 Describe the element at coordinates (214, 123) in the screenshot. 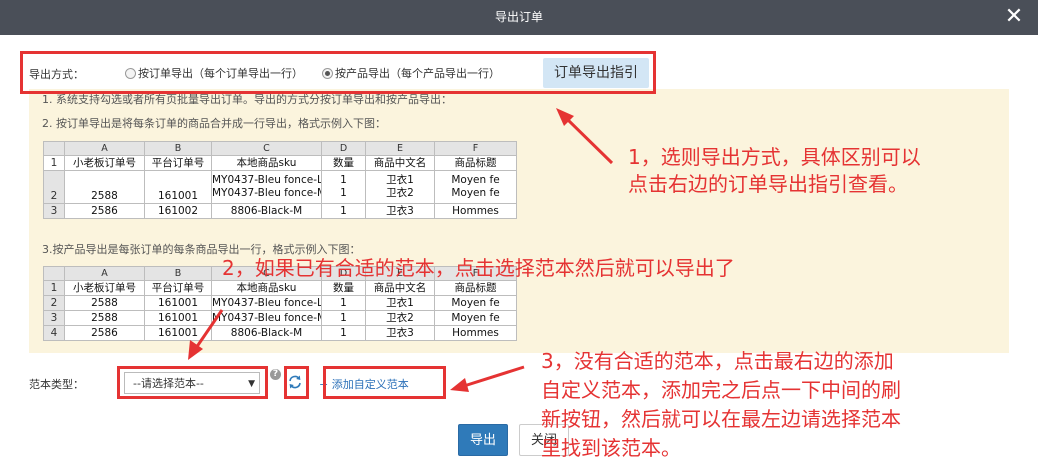

I see `instruction-line-2: 2. 按订单导出是将每条订单的商品合并成一行导出，格式示例入下图：` at that location.